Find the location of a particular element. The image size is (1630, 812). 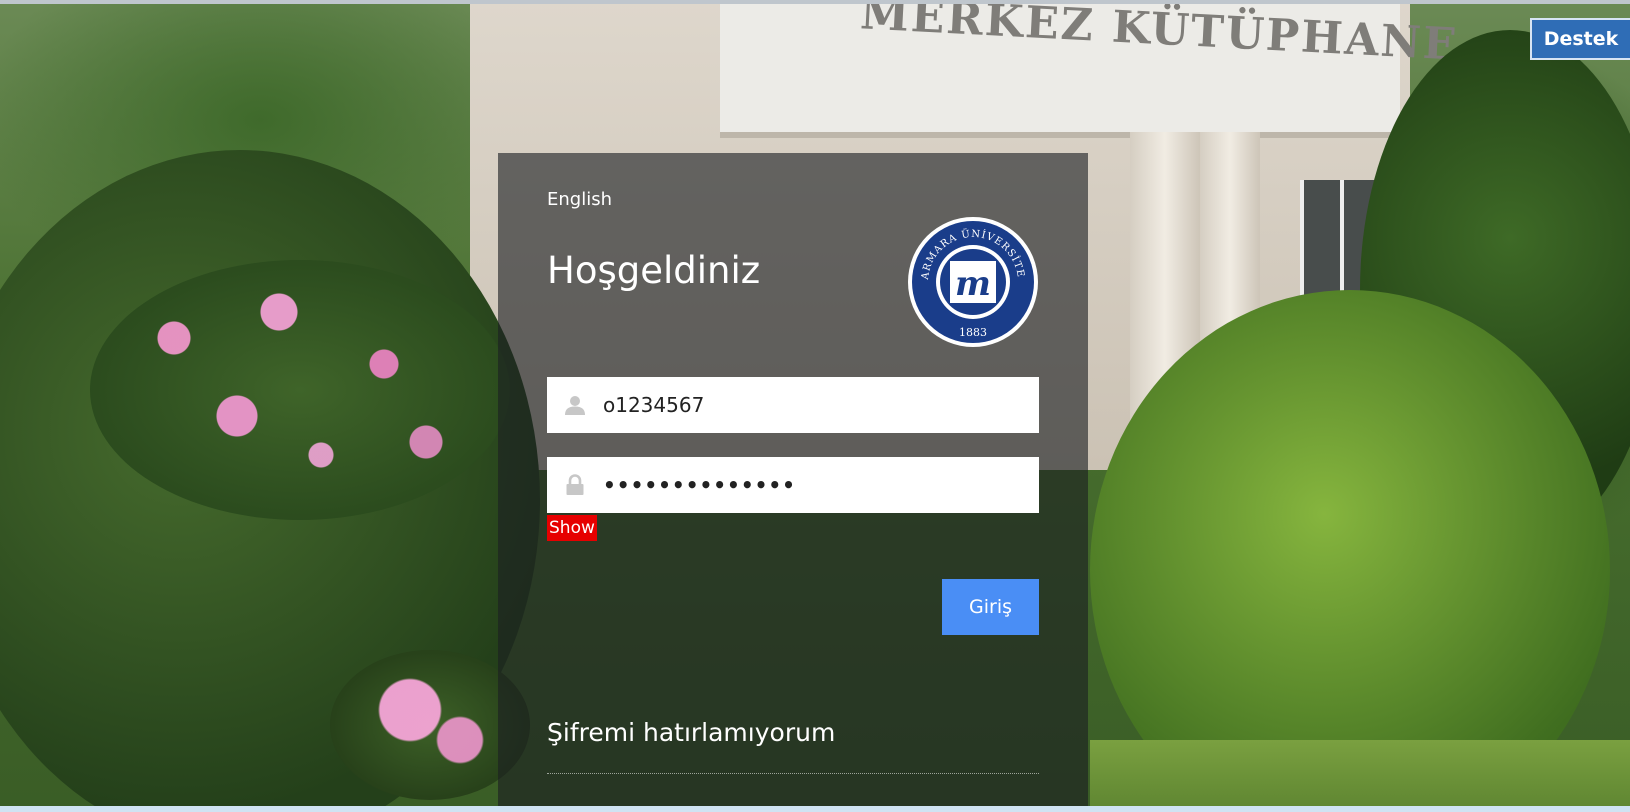

window-top-edge is located at coordinates (815, 2).